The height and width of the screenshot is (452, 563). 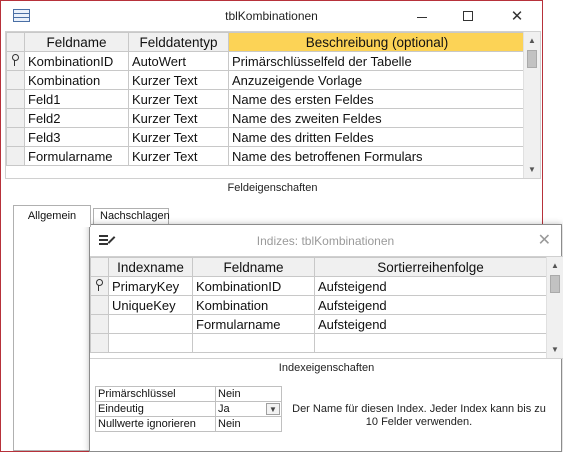 I want to click on field-grid-scrollbar: ▲ ▼, so click(x=531, y=105).